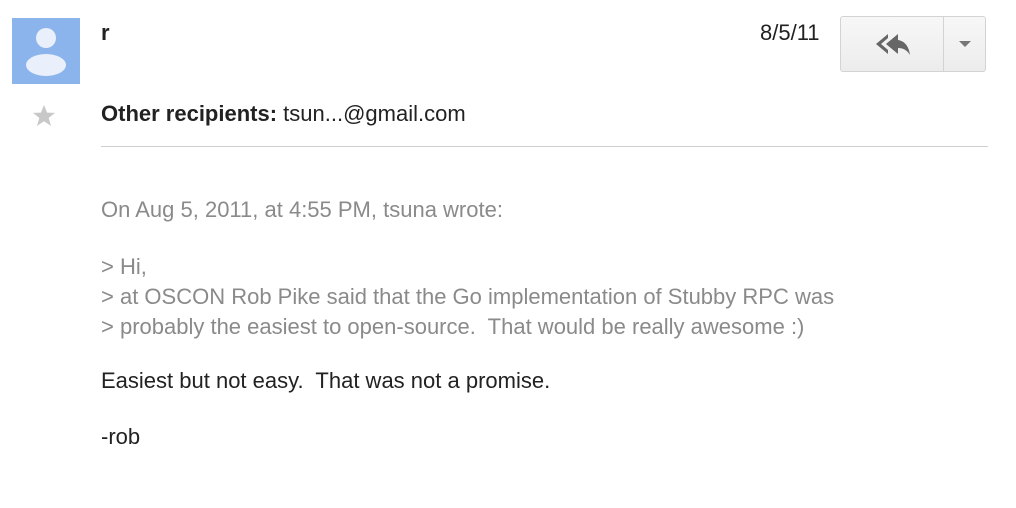  Describe the element at coordinates (105, 33) in the screenshot. I see `sender-name: r` at that location.